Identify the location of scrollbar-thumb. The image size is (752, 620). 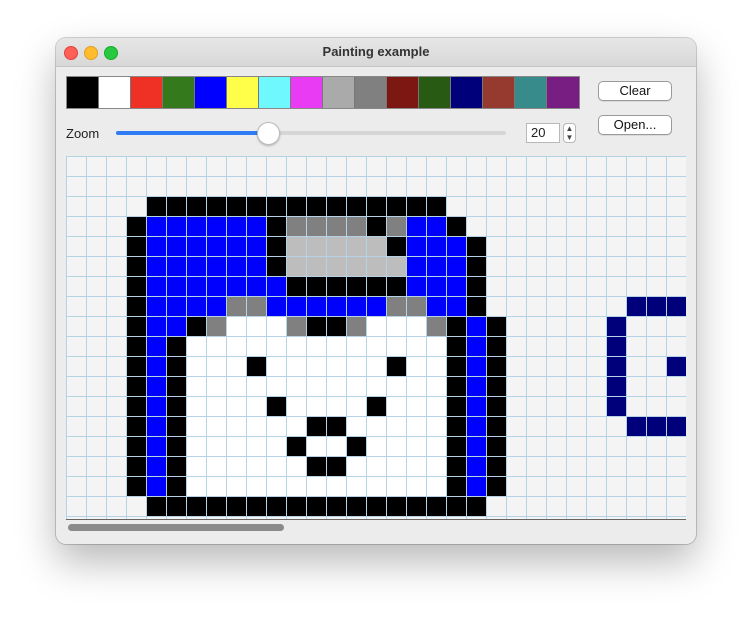
(176, 527).